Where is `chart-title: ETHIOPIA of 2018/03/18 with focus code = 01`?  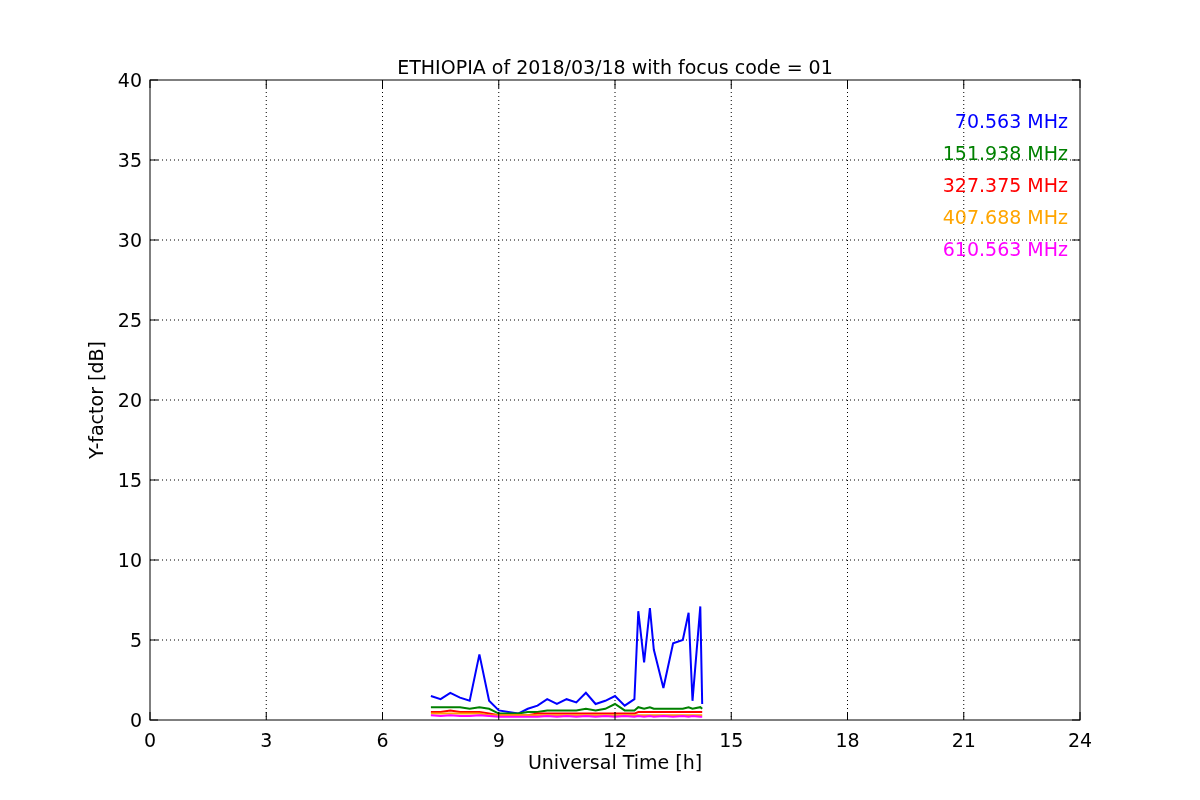
chart-title: ETHIOPIA of 2018/03/18 with focus code = 01 is located at coordinates (615, 67).